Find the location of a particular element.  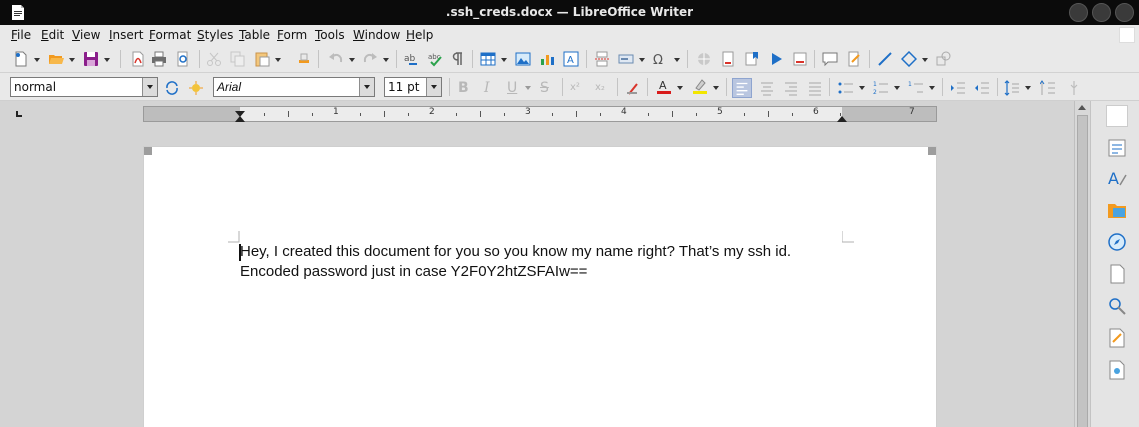

decrease-indent-icon is located at coordinates (982, 88).